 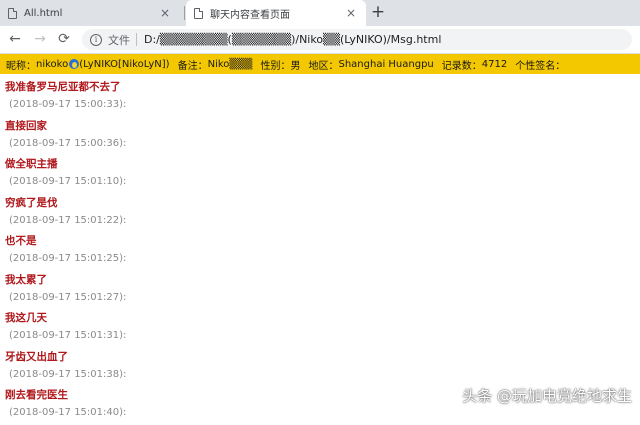 What do you see at coordinates (320, 367) in the screenshot?
I see `message-item: 牙齿又出血了 (2018-09-17 15:01:38):` at bounding box center [320, 367].